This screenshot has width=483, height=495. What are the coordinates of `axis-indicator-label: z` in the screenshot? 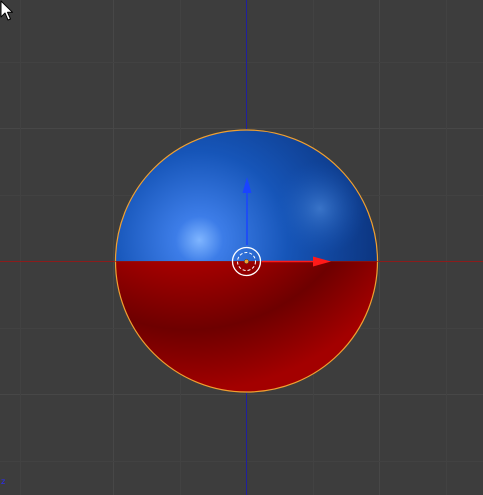 It's located at (3, 481).